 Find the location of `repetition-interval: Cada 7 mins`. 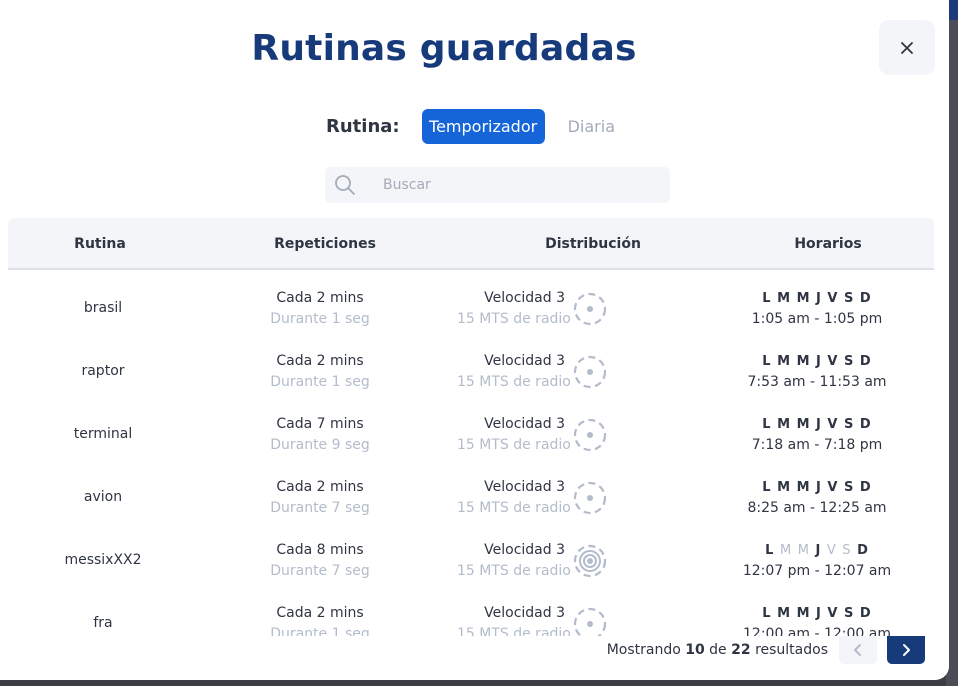

repetition-interval: Cada 7 mins is located at coordinates (320, 424).